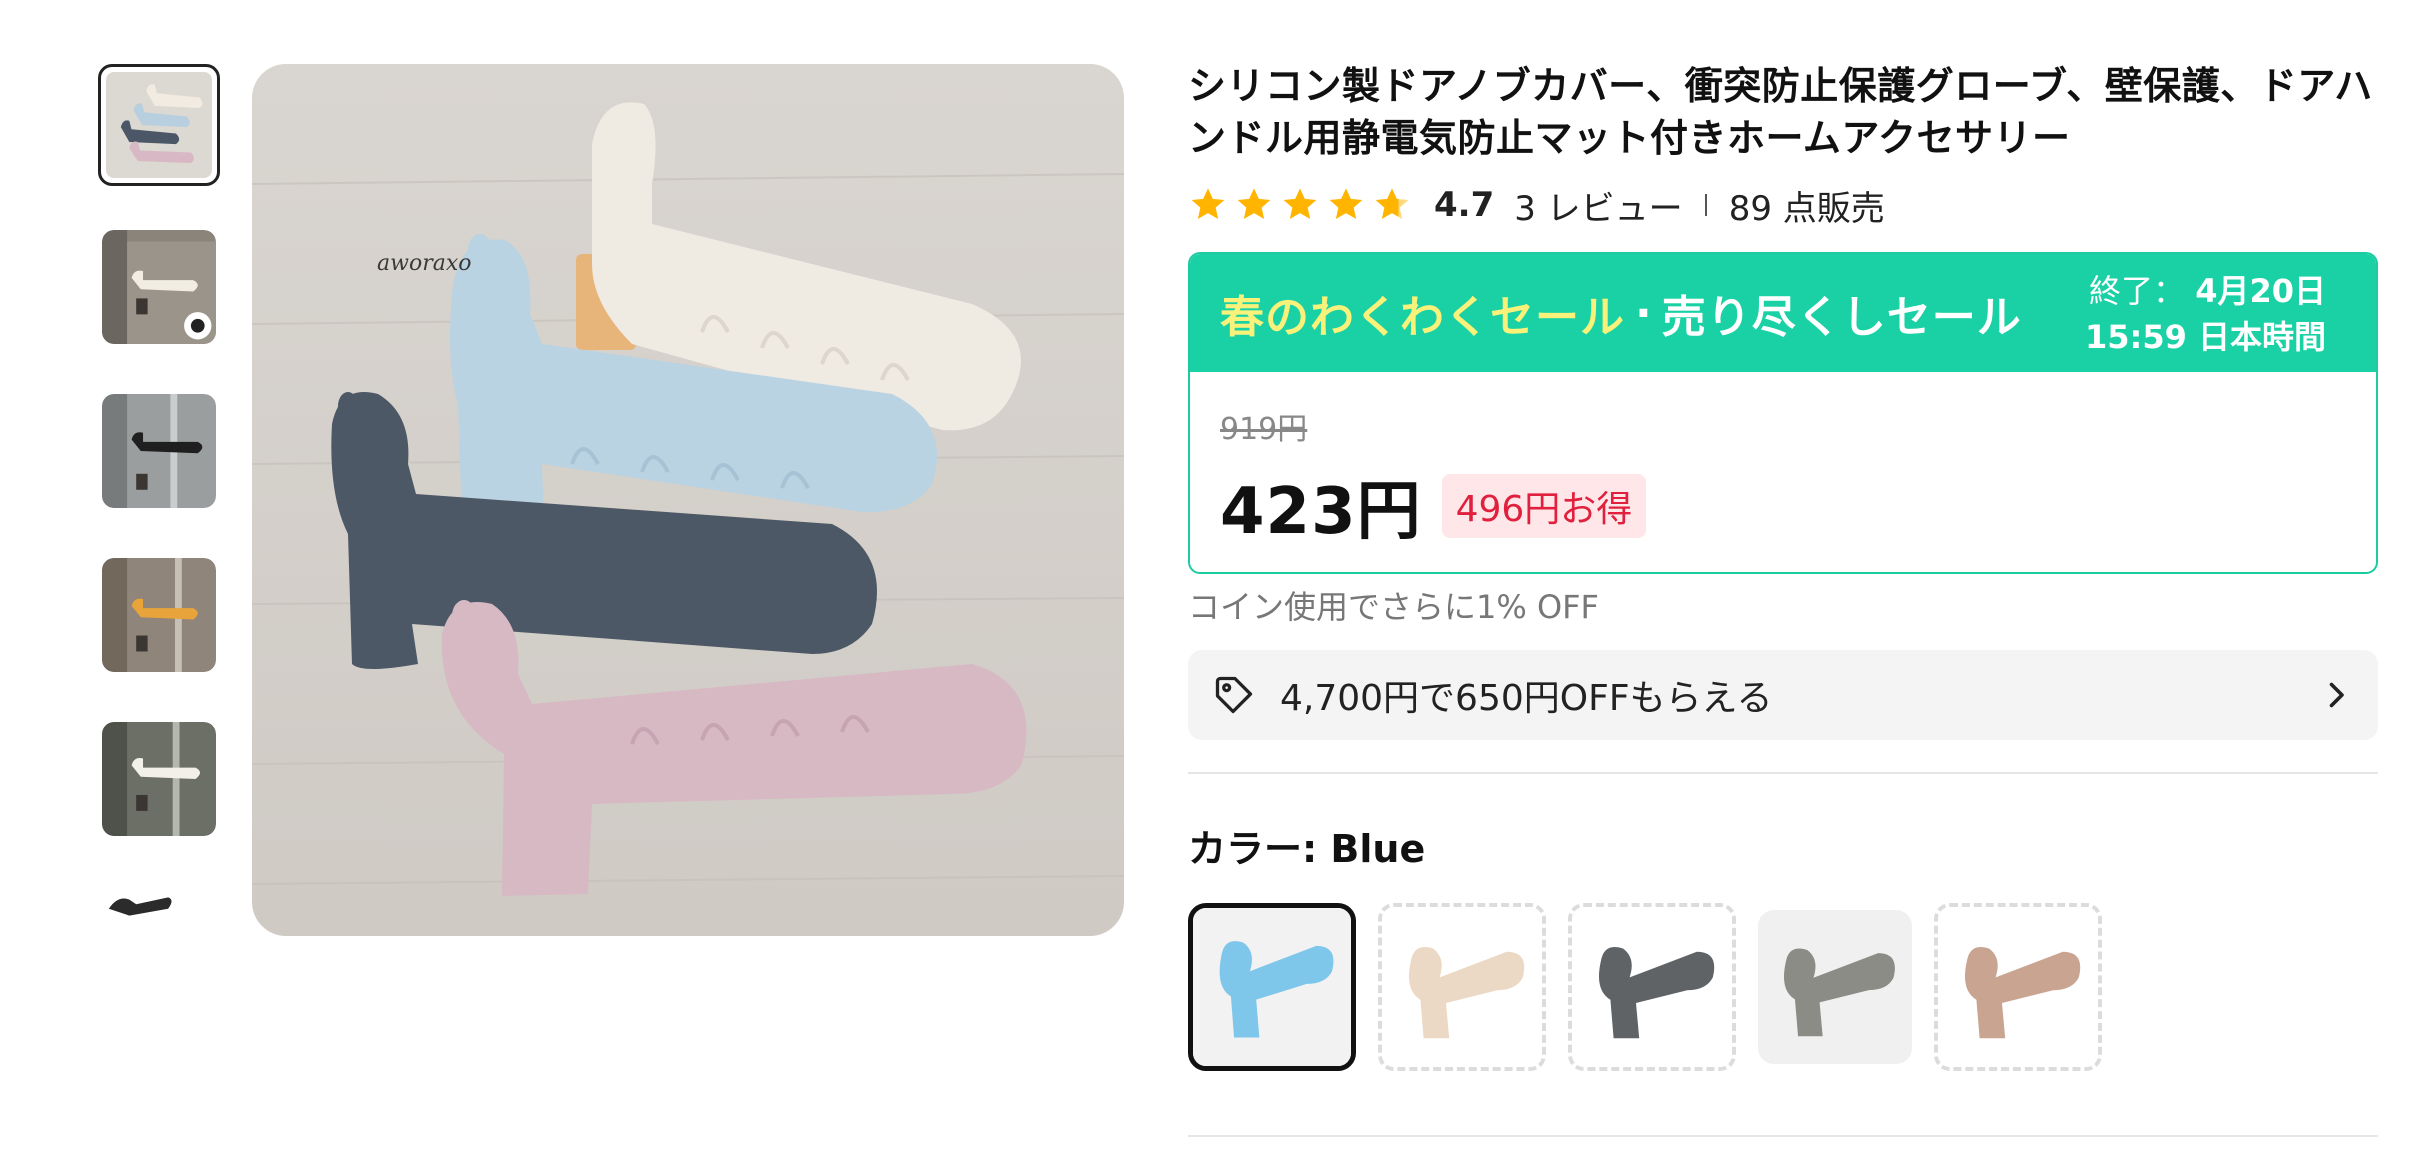 The width and height of the screenshot is (2413, 1169). I want to click on thumbnail-list, so click(159, 500).